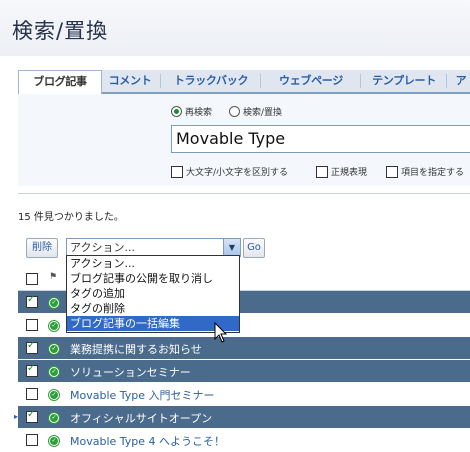 The width and height of the screenshot is (470, 452). Describe the element at coordinates (60, 31) in the screenshot. I see `page-title: 検索/置換` at that location.